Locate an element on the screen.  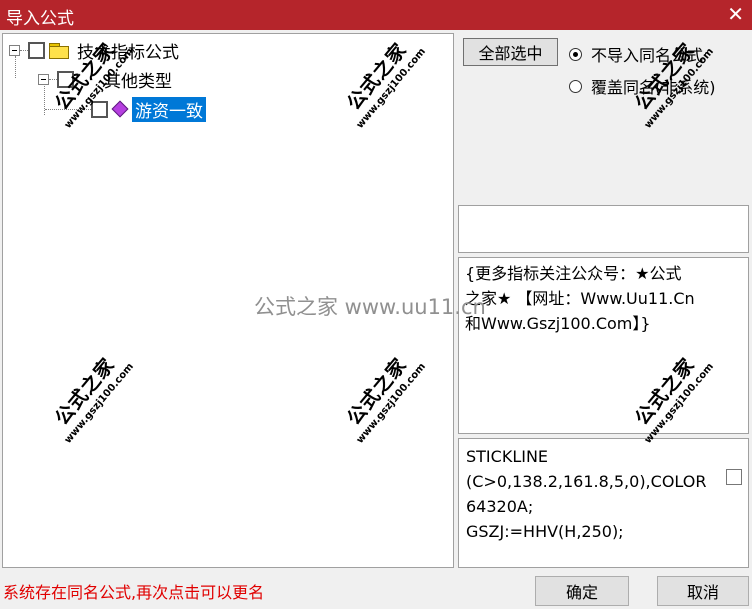
scroll-checkbox is located at coordinates (734, 477).